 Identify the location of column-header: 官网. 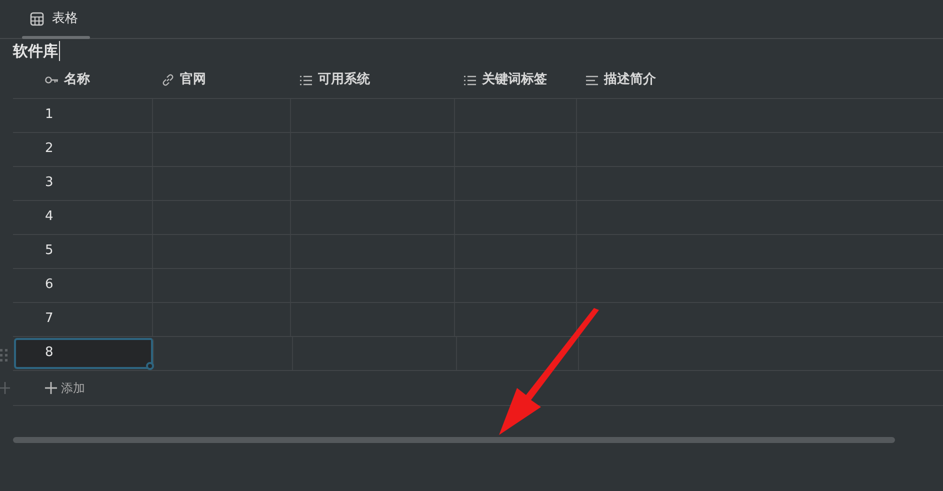
(222, 80).